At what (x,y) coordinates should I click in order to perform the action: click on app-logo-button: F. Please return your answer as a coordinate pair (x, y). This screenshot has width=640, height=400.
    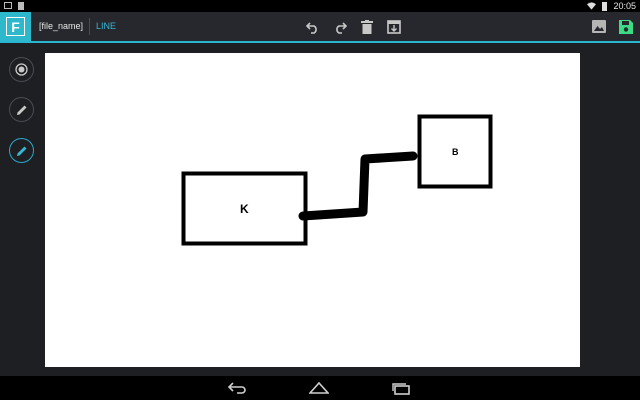
    Looking at the image, I should click on (15, 26).